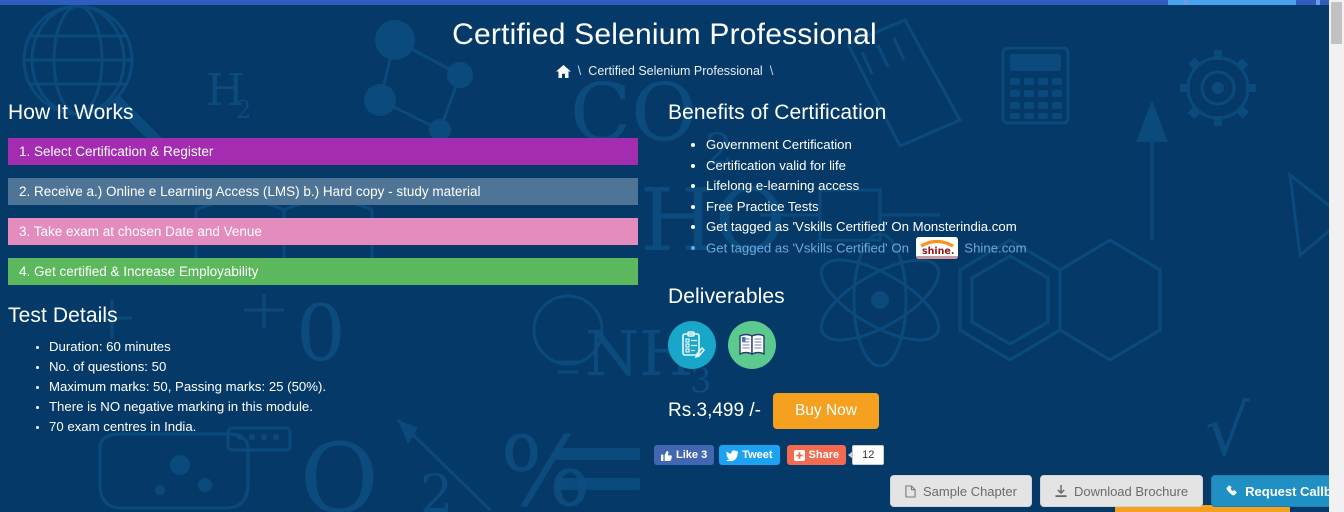 This screenshot has width=1344, height=512. Describe the element at coordinates (323, 231) in the screenshot. I see `how-it-works-step-3: 3. Take exam at chosen Date and Venue` at that location.